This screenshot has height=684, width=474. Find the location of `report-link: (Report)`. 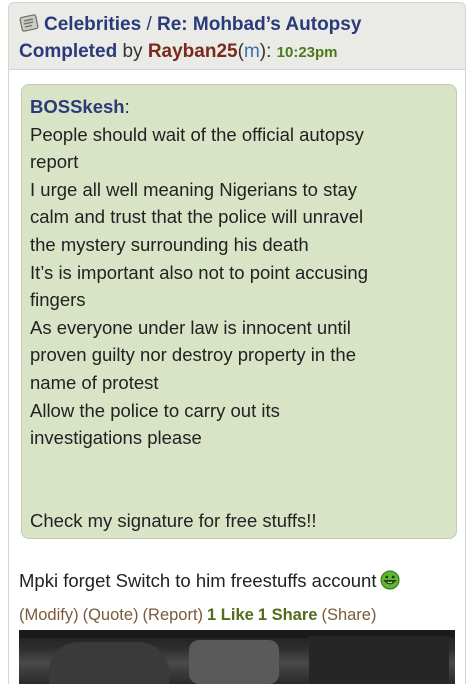

report-link: (Report) is located at coordinates (173, 615).